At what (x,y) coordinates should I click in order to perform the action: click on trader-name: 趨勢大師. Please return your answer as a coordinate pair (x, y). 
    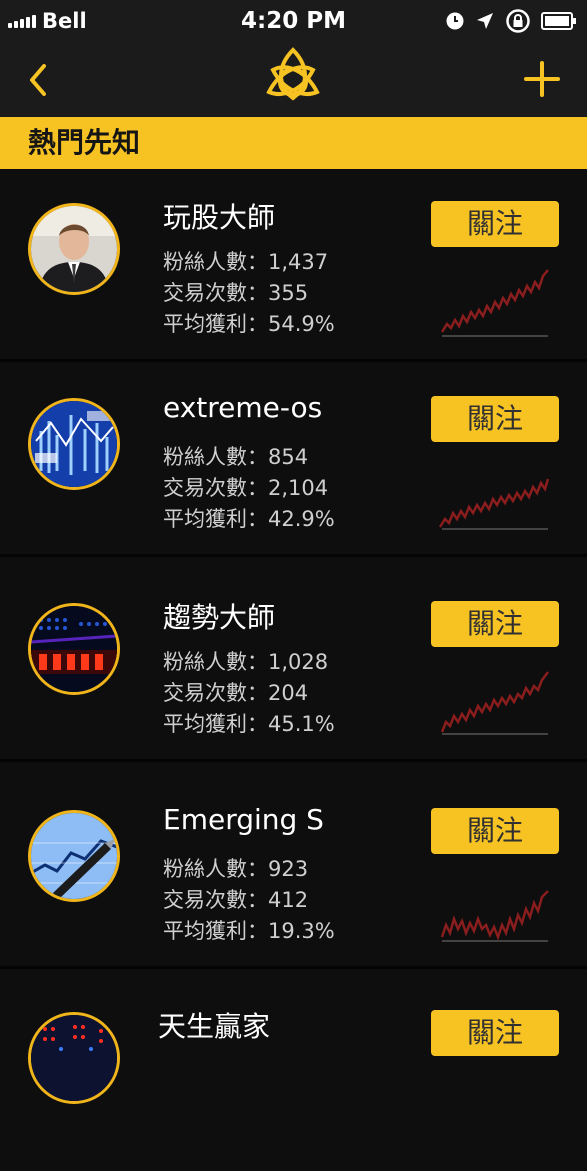
    Looking at the image, I should click on (219, 617).